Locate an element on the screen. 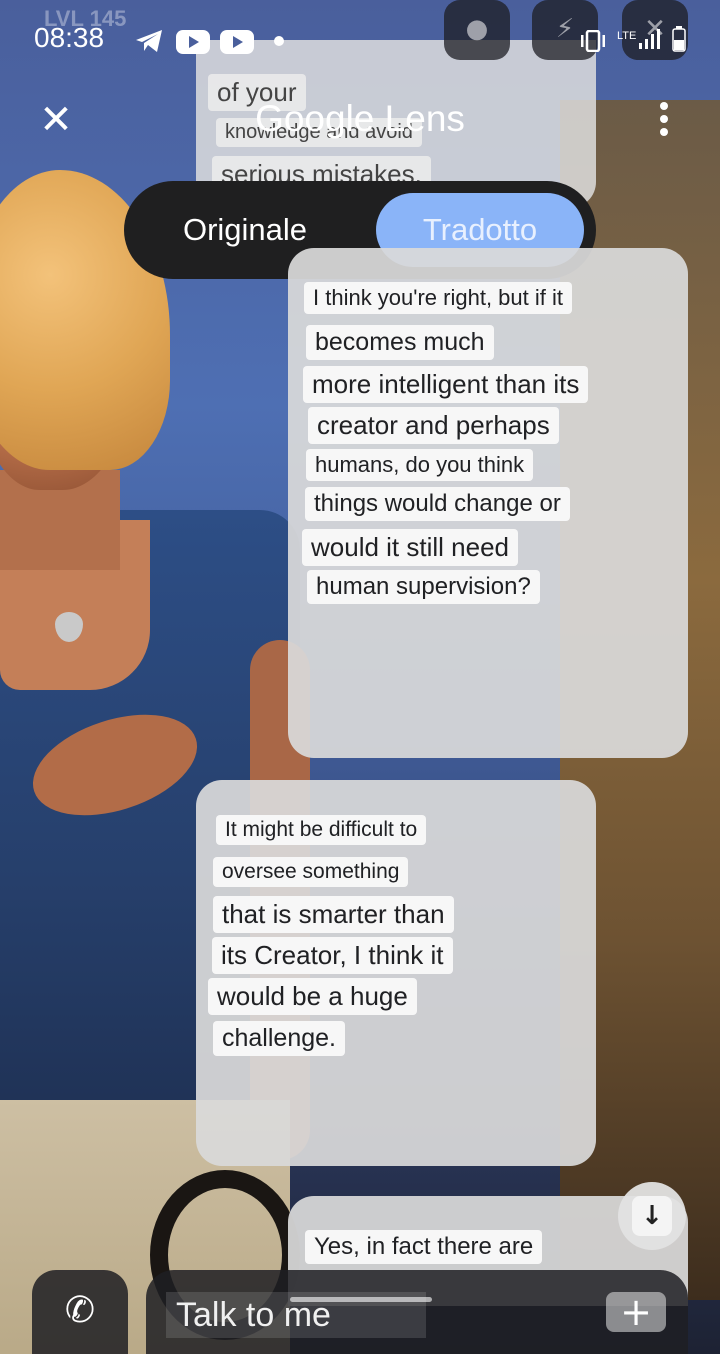 Image resolution: width=720 pixels, height=1354 pixels. translated-line: humans, do you think is located at coordinates (420, 465).